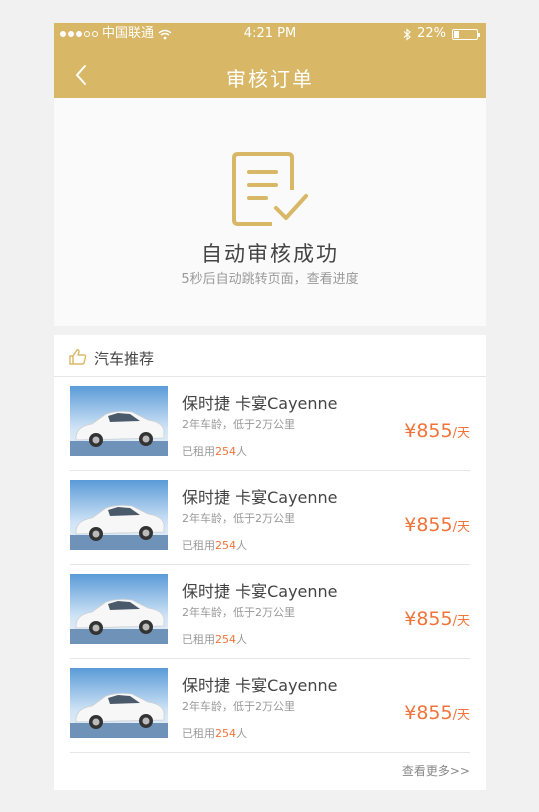  I want to click on top-bar: 中国联通 4:21 PM 22% 审核订单, so click(270, 60).